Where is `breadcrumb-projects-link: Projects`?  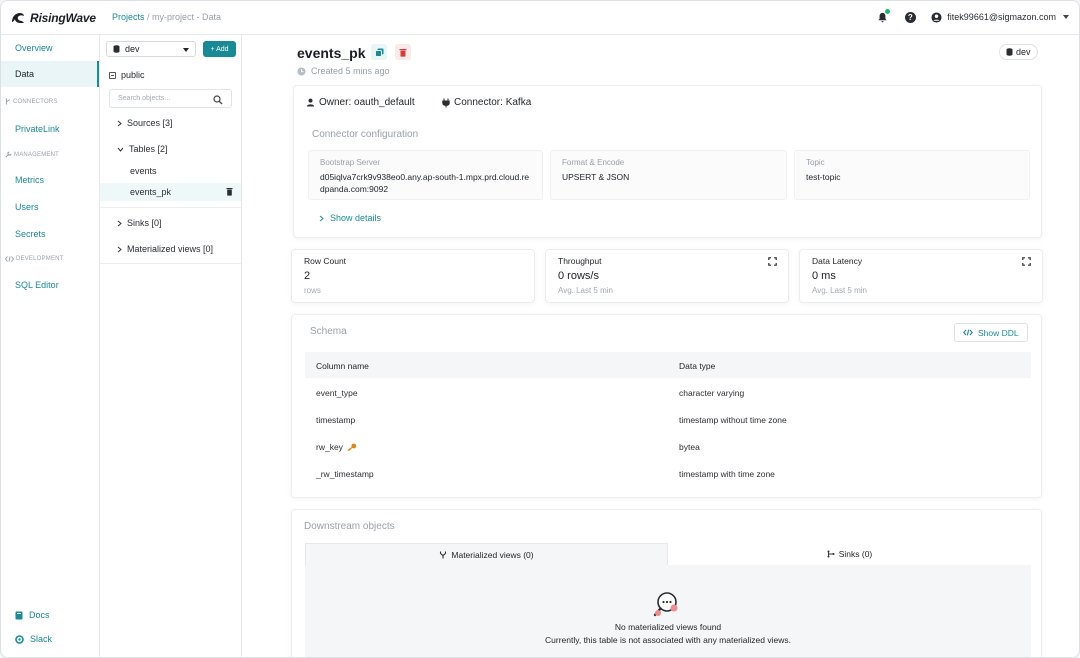
breadcrumb-projects-link: Projects is located at coordinates (128, 17).